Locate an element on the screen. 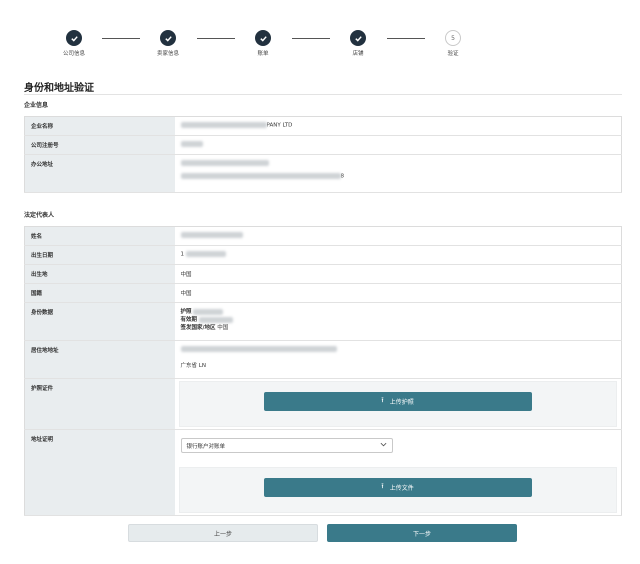 This screenshot has width=640, height=564. row-value: 护照 有效期 签发国家/地区 中国 is located at coordinates (398, 321).